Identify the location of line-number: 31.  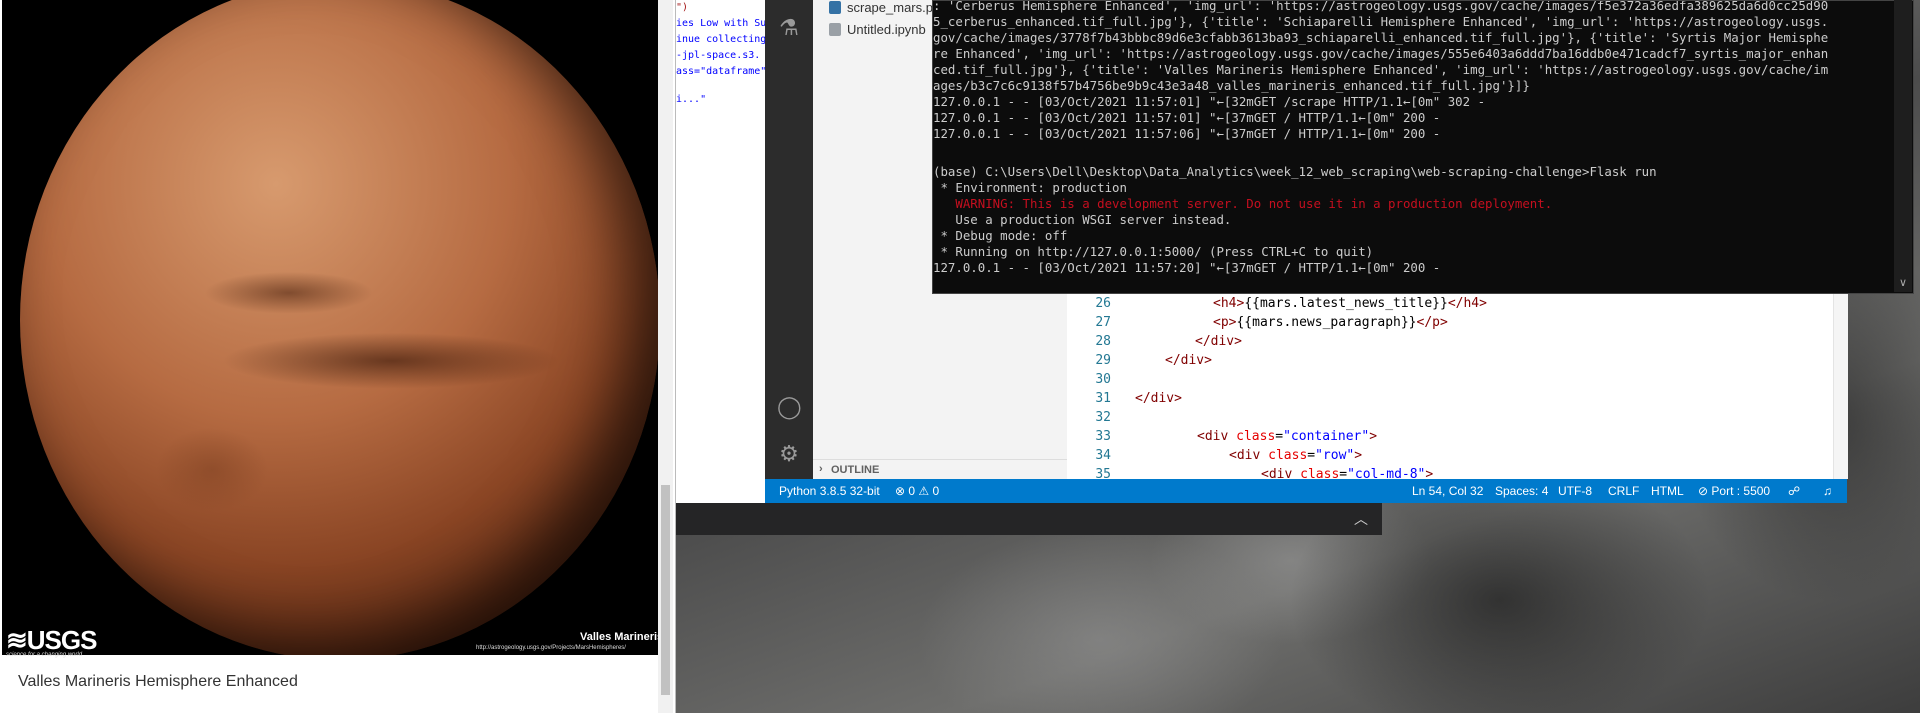
(1103, 398).